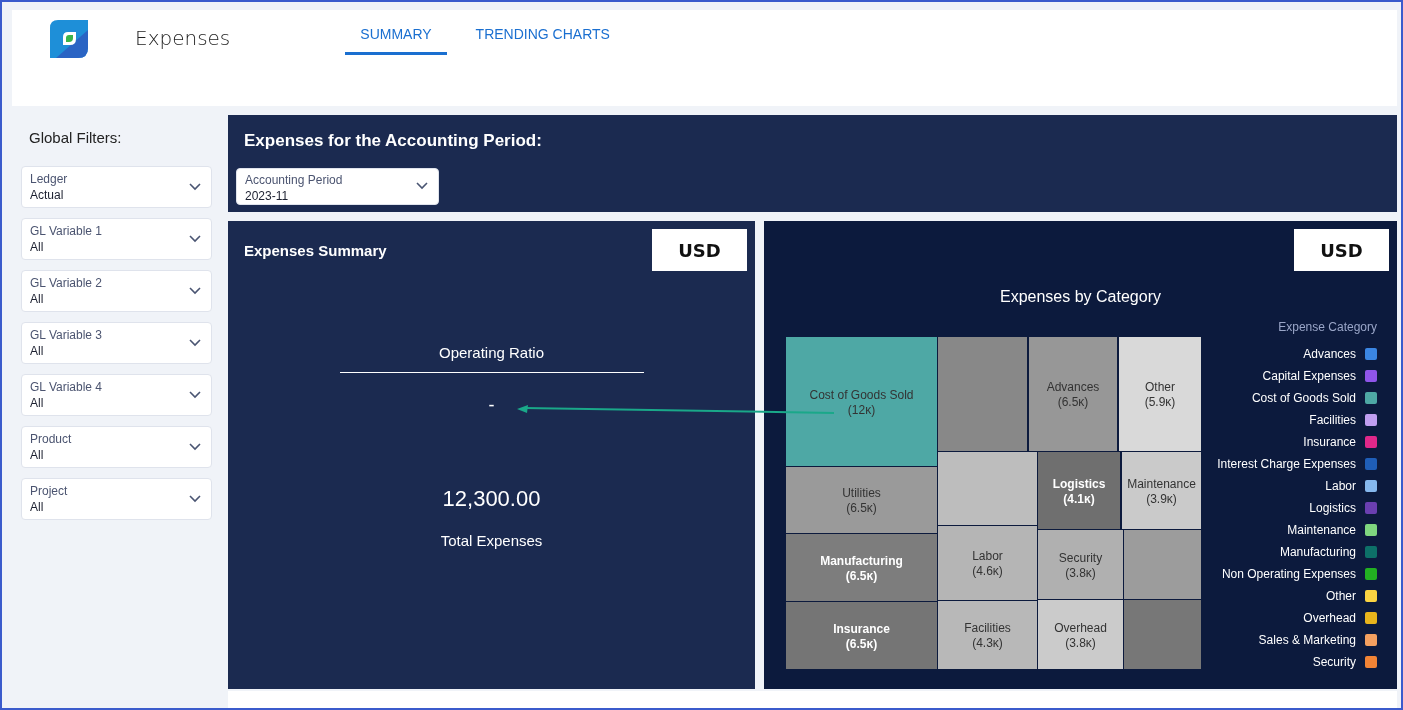 The image size is (1403, 710). What do you see at coordinates (491, 405) in the screenshot?
I see `ratio-value: -` at bounding box center [491, 405].